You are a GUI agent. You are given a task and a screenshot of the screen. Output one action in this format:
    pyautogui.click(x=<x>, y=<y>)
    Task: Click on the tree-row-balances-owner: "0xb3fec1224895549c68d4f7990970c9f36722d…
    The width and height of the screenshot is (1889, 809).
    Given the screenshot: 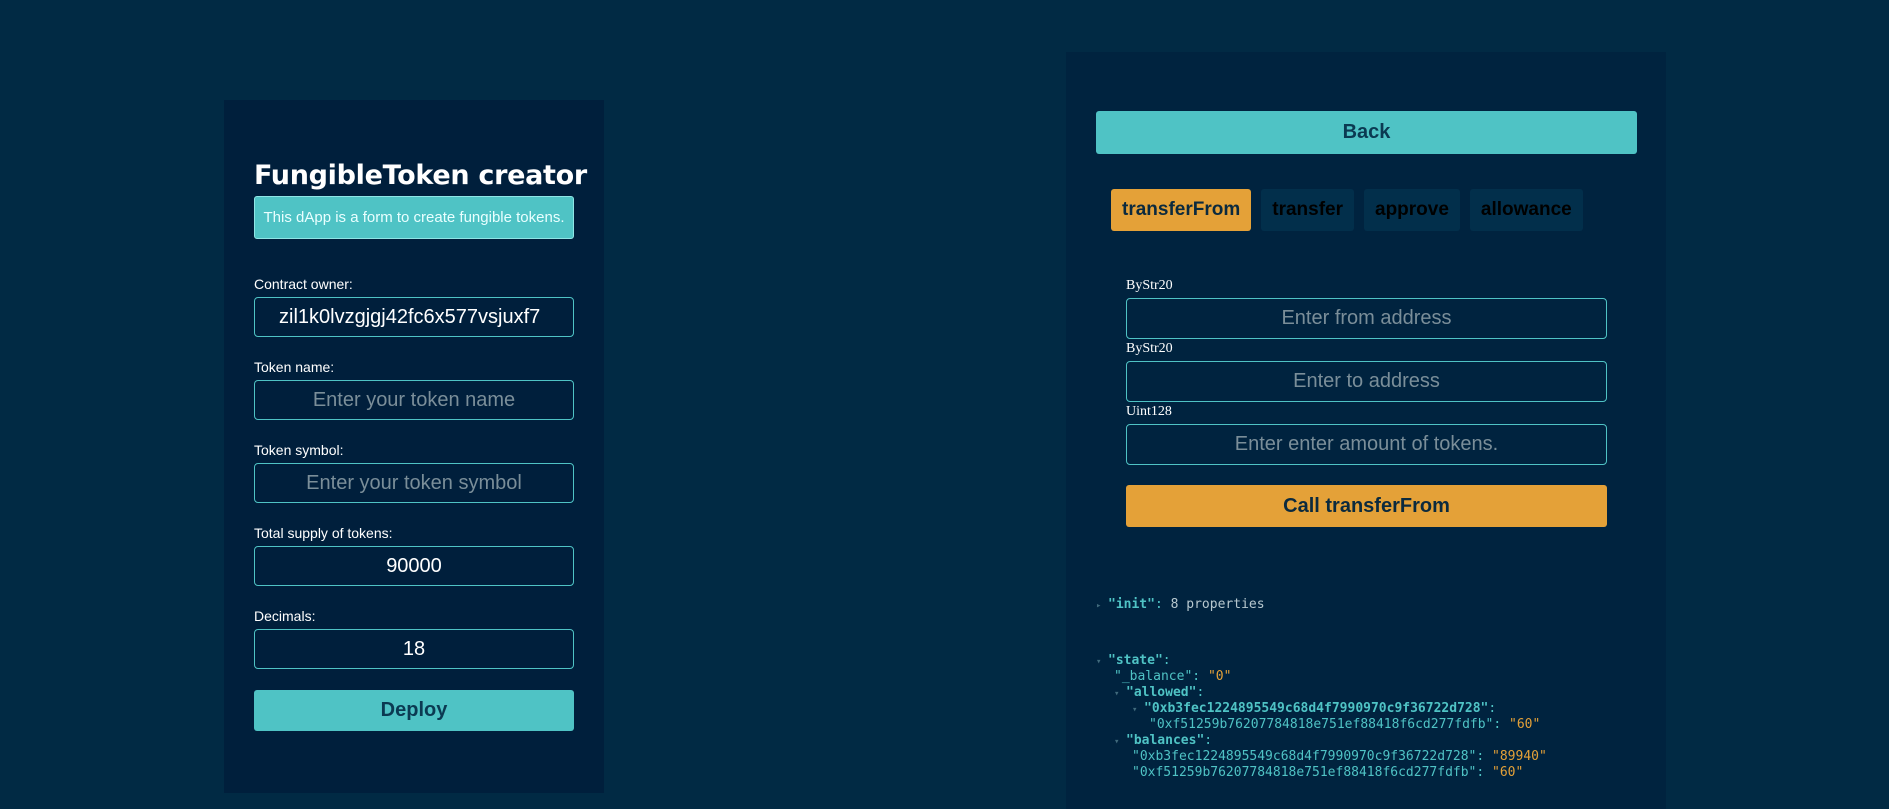 What is the action you would take?
    pyautogui.click(x=1339, y=756)
    